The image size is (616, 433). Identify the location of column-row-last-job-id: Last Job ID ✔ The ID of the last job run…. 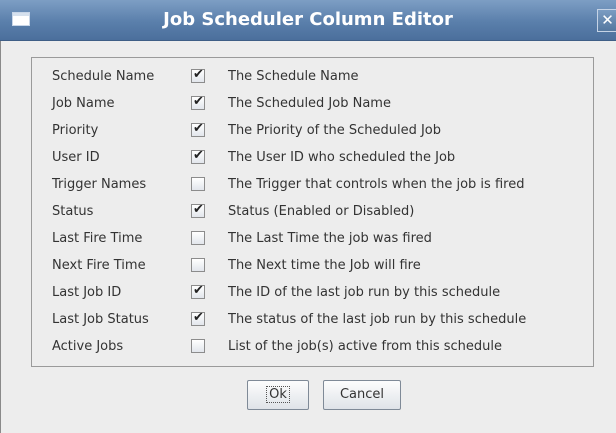
(312, 293).